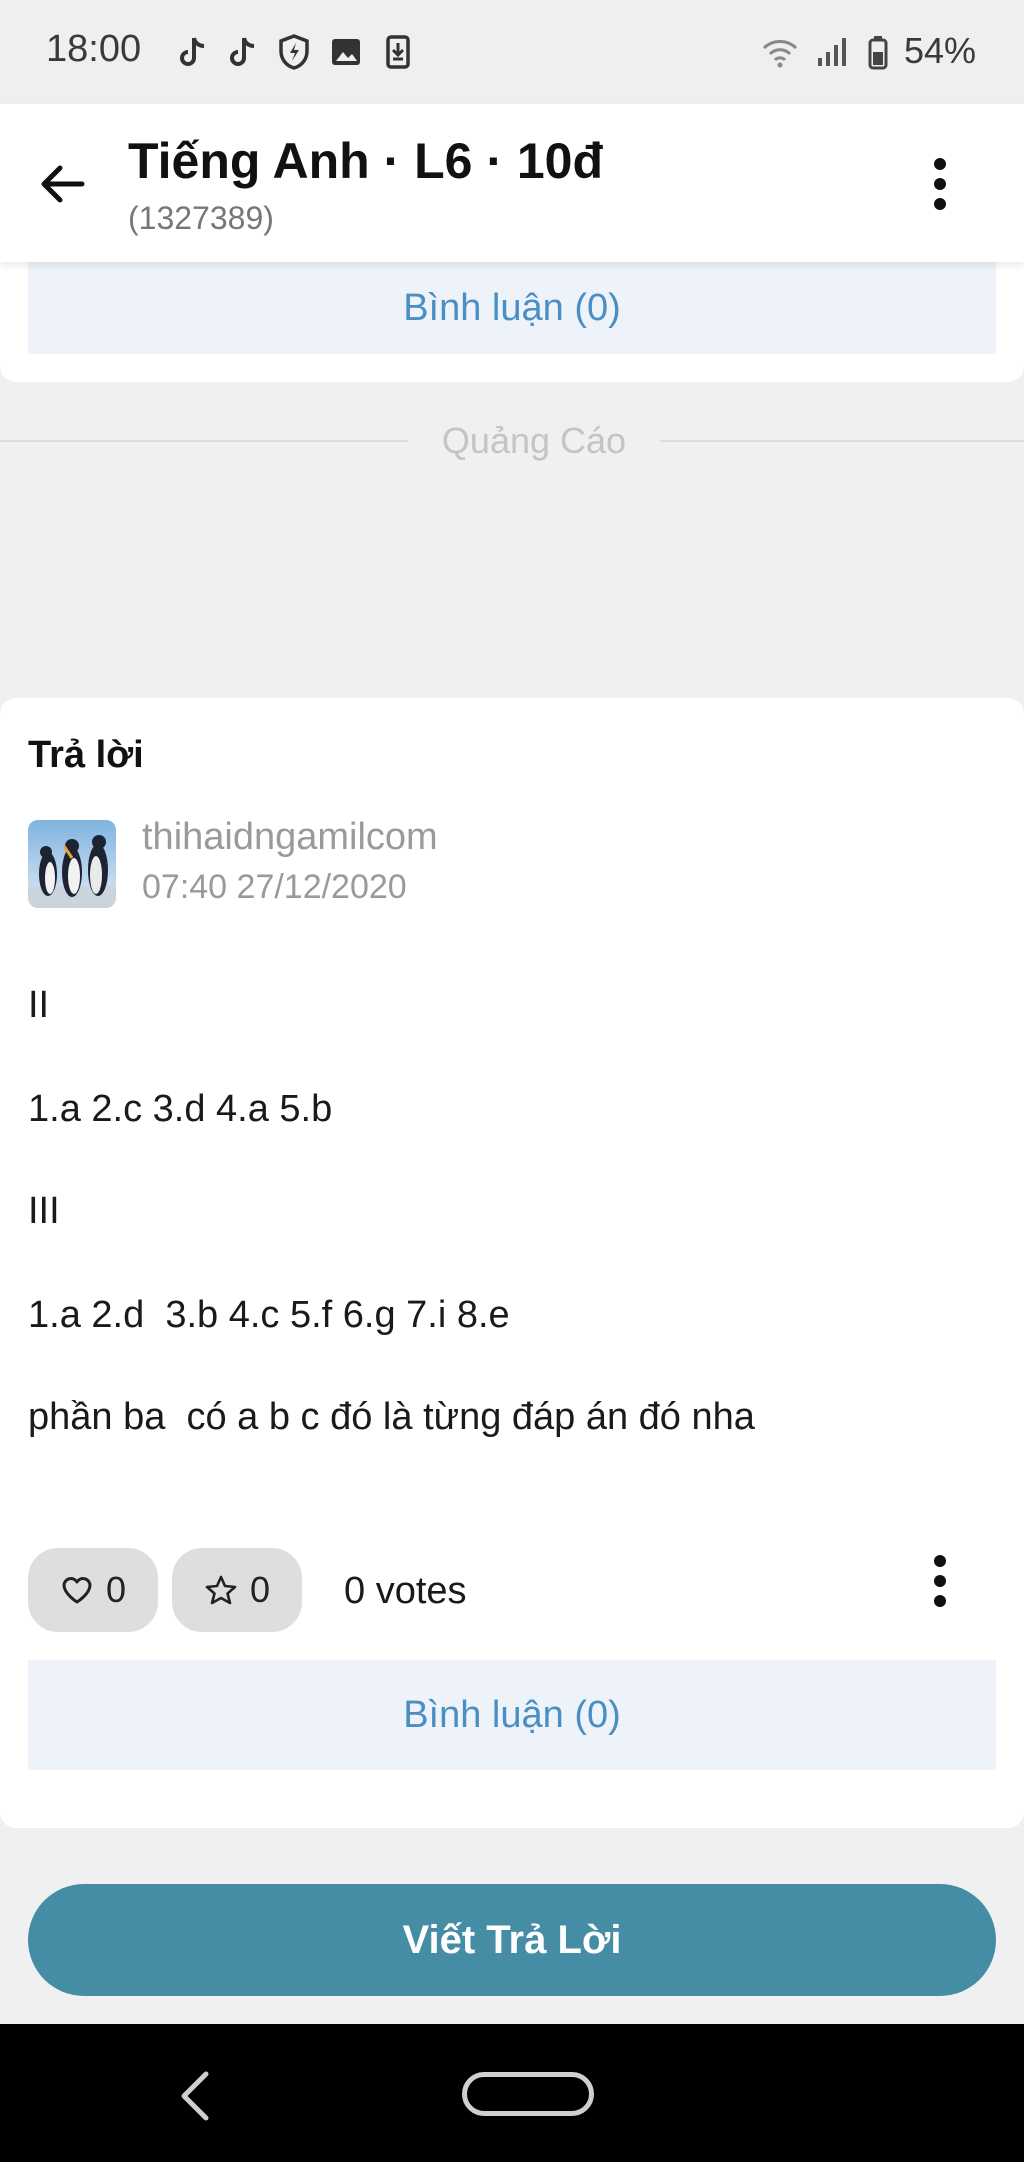  Describe the element at coordinates (512, 1940) in the screenshot. I see `write-answer-button: Viết Trả Lời` at that location.